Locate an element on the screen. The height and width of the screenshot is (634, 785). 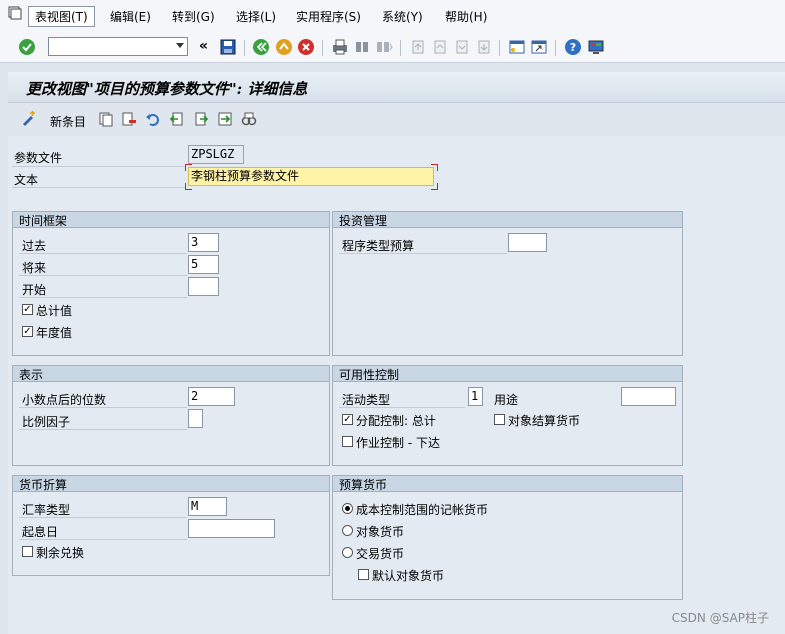
previous-entry-icon is located at coordinates (177, 119).